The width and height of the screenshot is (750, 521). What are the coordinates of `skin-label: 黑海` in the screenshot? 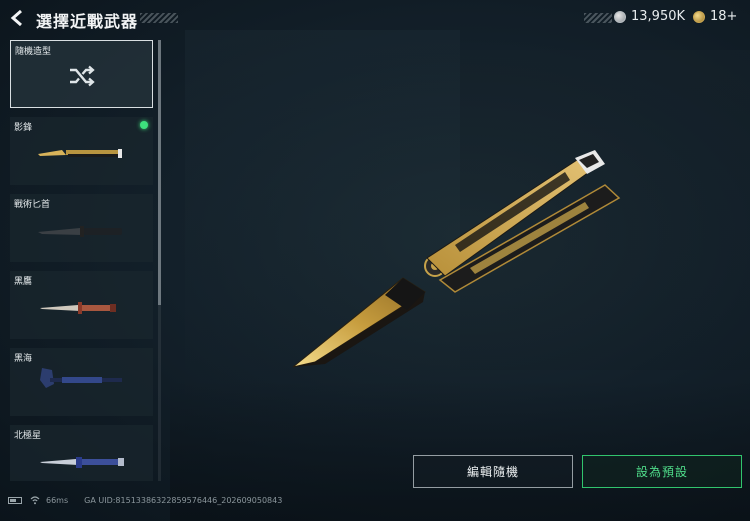 It's located at (23, 359).